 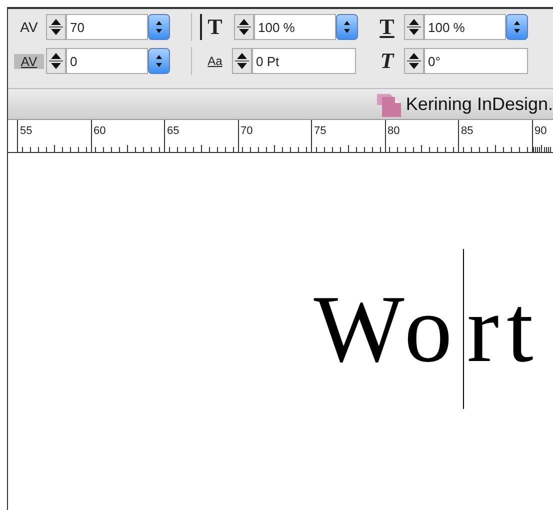 I want to click on horizontal-scale-icon: T, so click(x=387, y=27).